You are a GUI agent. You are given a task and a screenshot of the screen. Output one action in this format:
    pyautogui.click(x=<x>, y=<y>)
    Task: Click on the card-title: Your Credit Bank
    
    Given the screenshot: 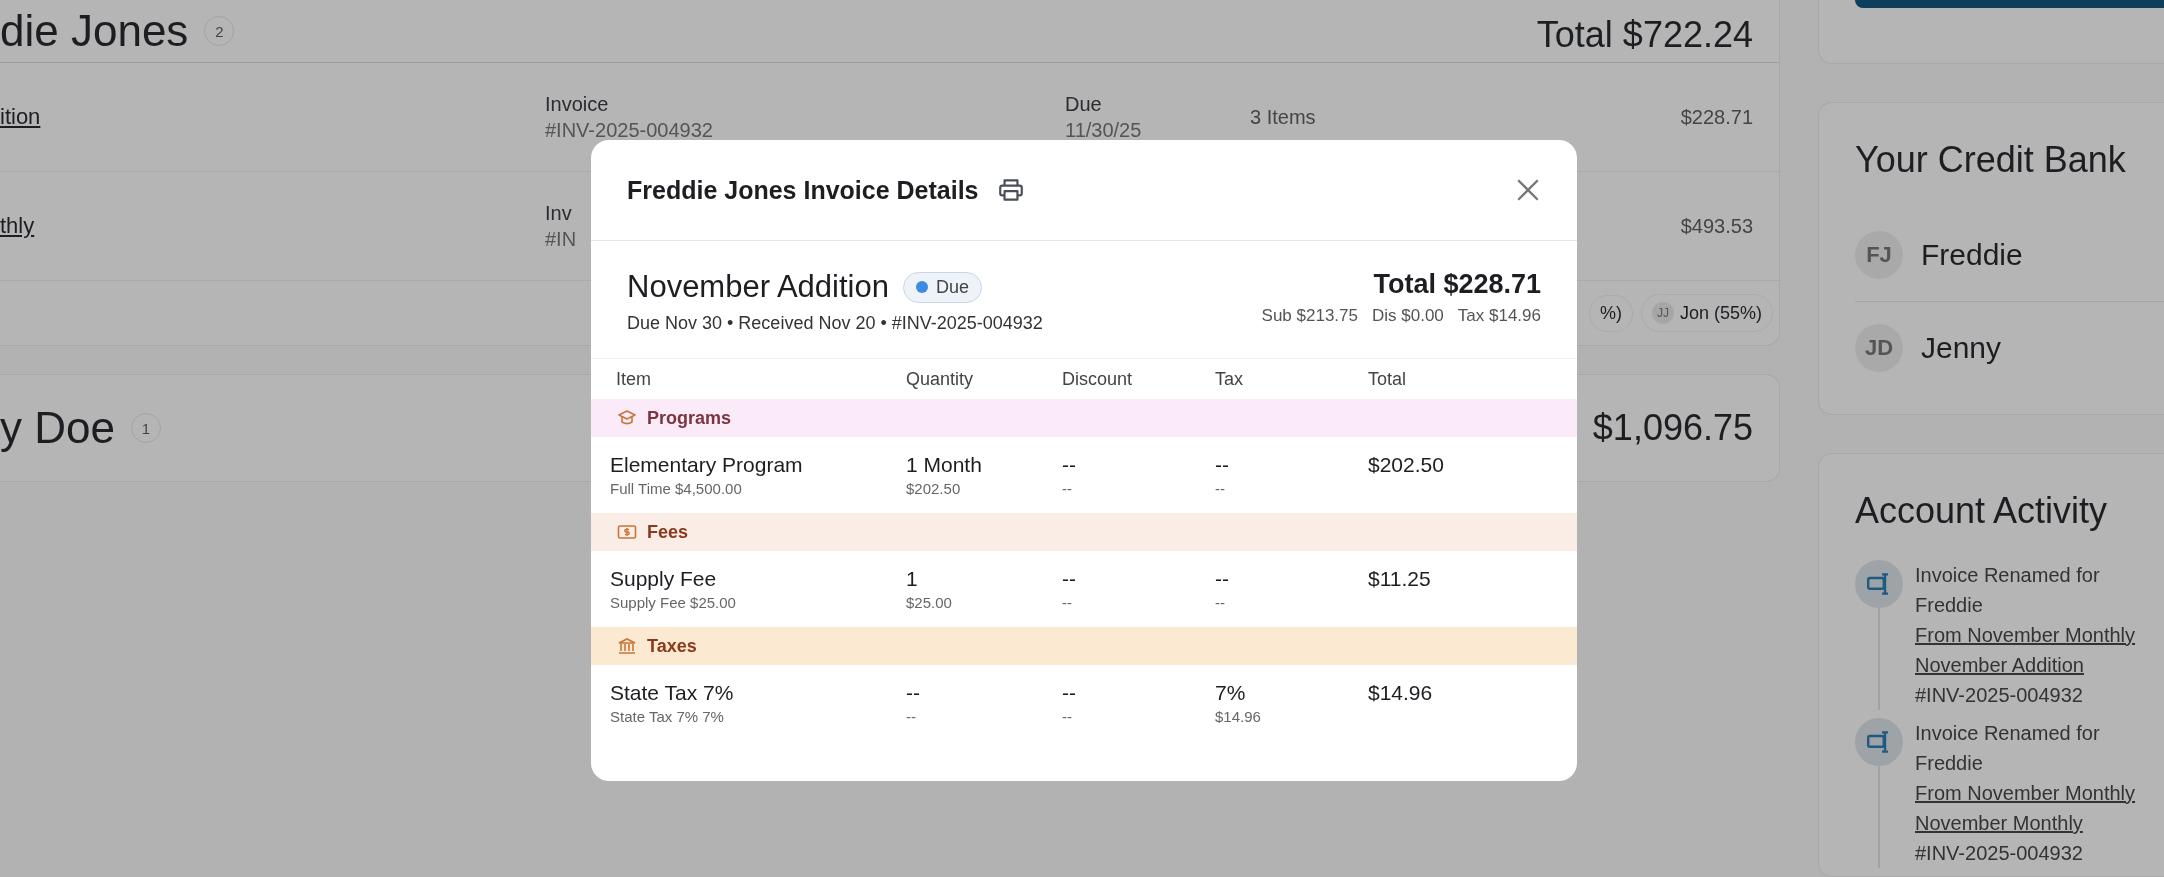 What is the action you would take?
    pyautogui.click(x=1991, y=160)
    